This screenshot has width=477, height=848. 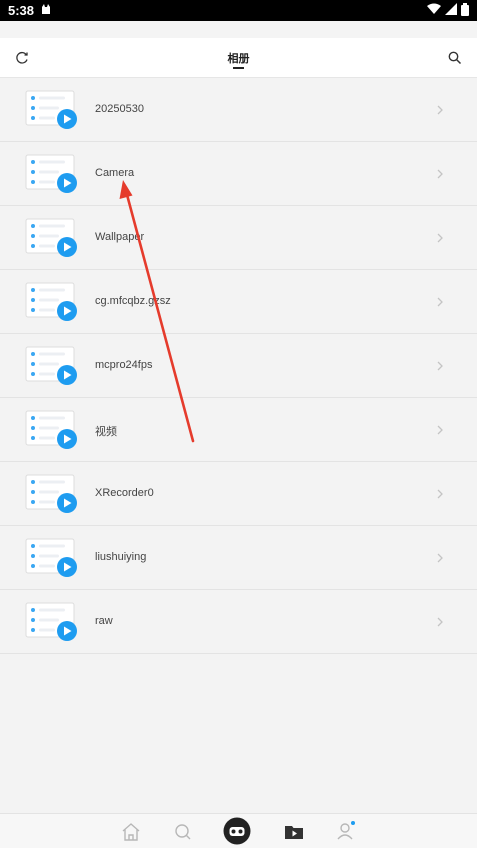 What do you see at coordinates (238, 558) in the screenshot?
I see `album-row: liushuiying` at bounding box center [238, 558].